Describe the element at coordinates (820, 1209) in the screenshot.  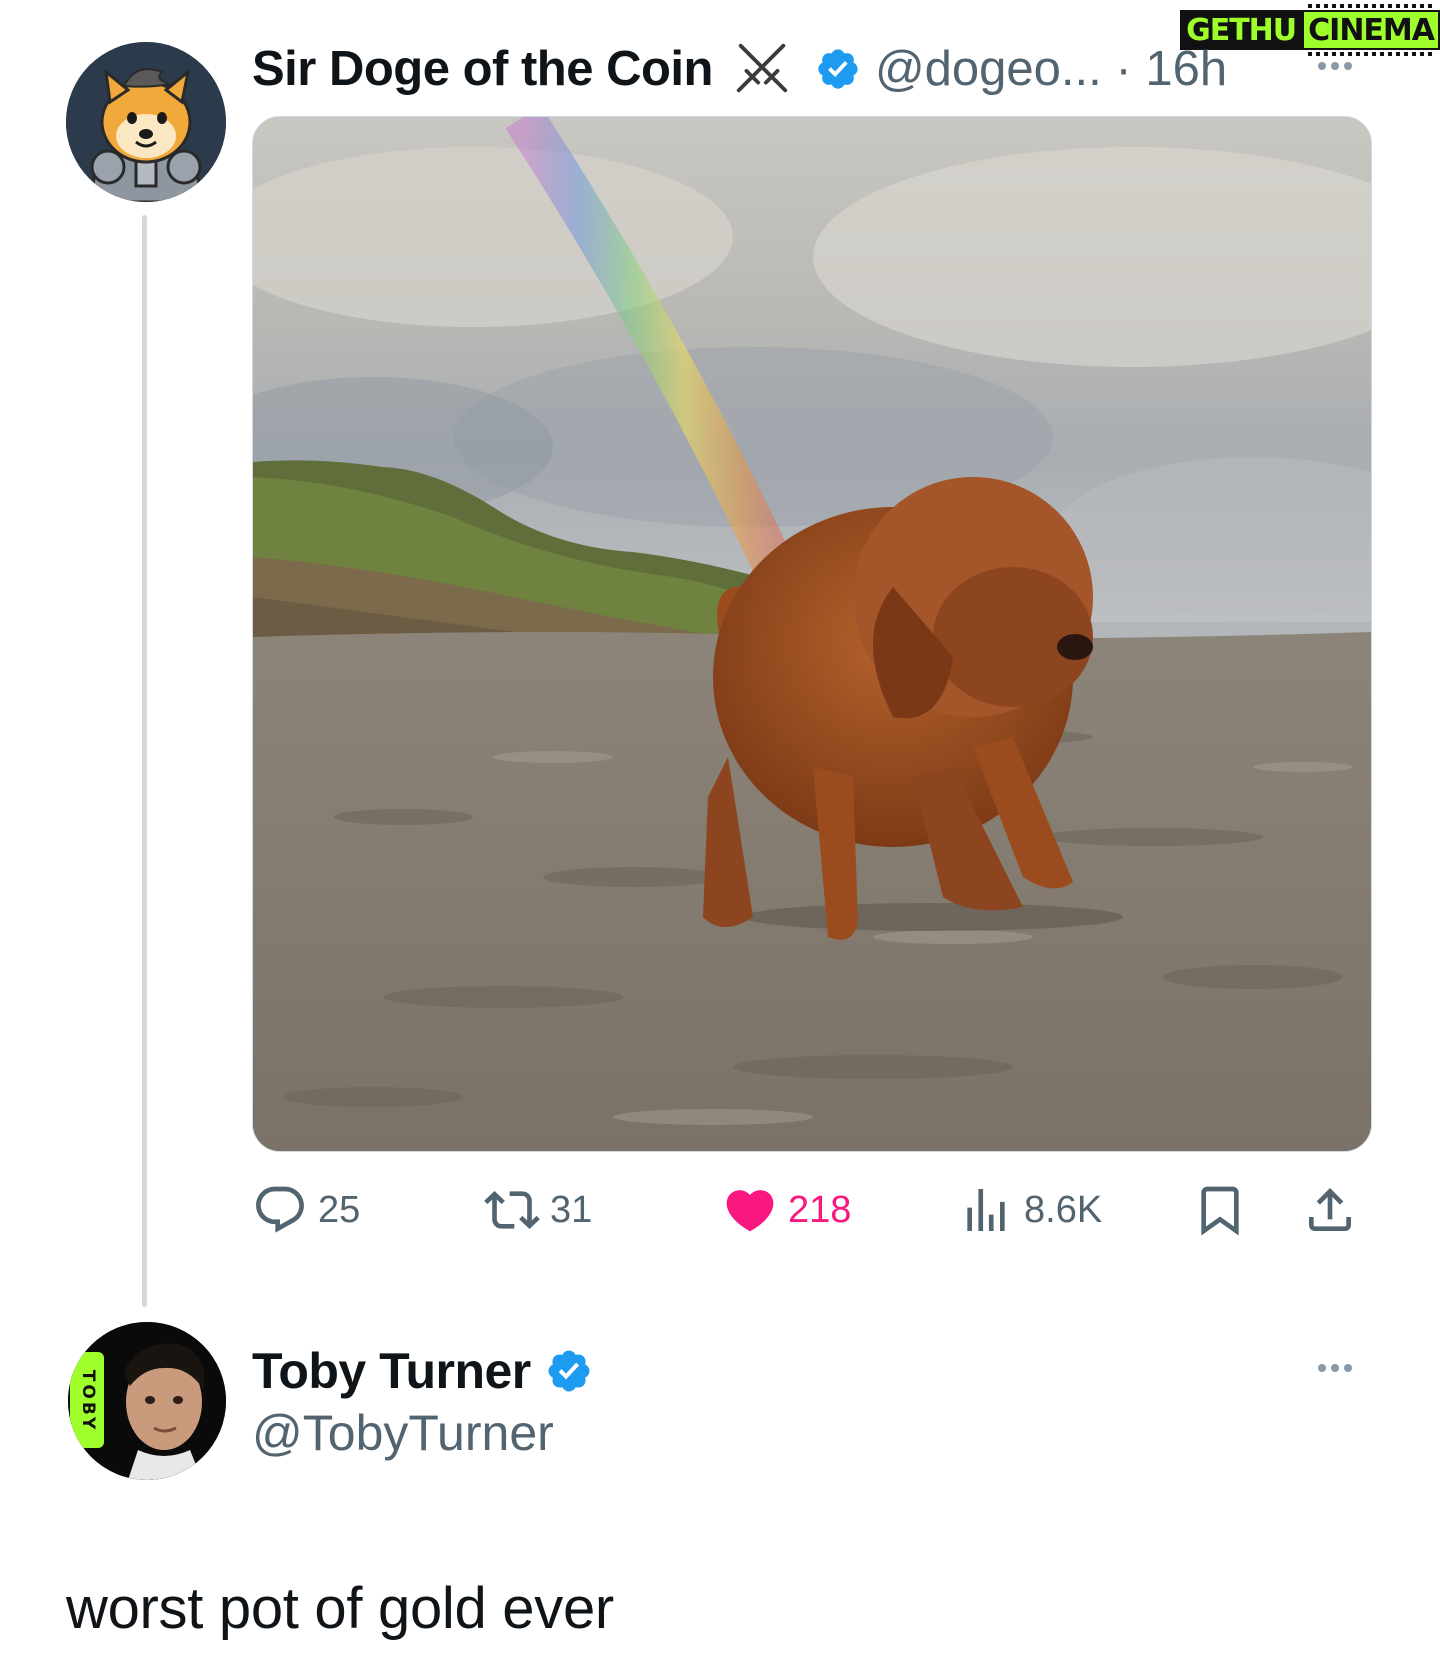
I see `like-count: 218` at that location.